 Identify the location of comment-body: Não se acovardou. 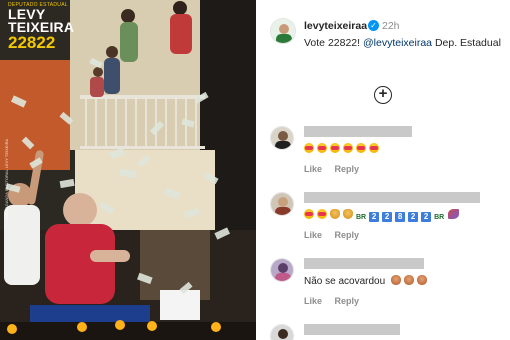
(367, 281).